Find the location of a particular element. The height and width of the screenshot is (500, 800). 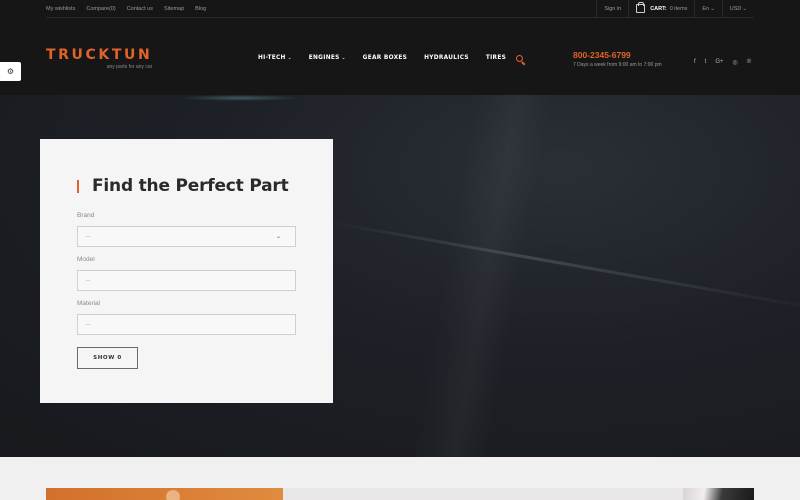

wishlist-link: My wishlists is located at coordinates (60, 9).